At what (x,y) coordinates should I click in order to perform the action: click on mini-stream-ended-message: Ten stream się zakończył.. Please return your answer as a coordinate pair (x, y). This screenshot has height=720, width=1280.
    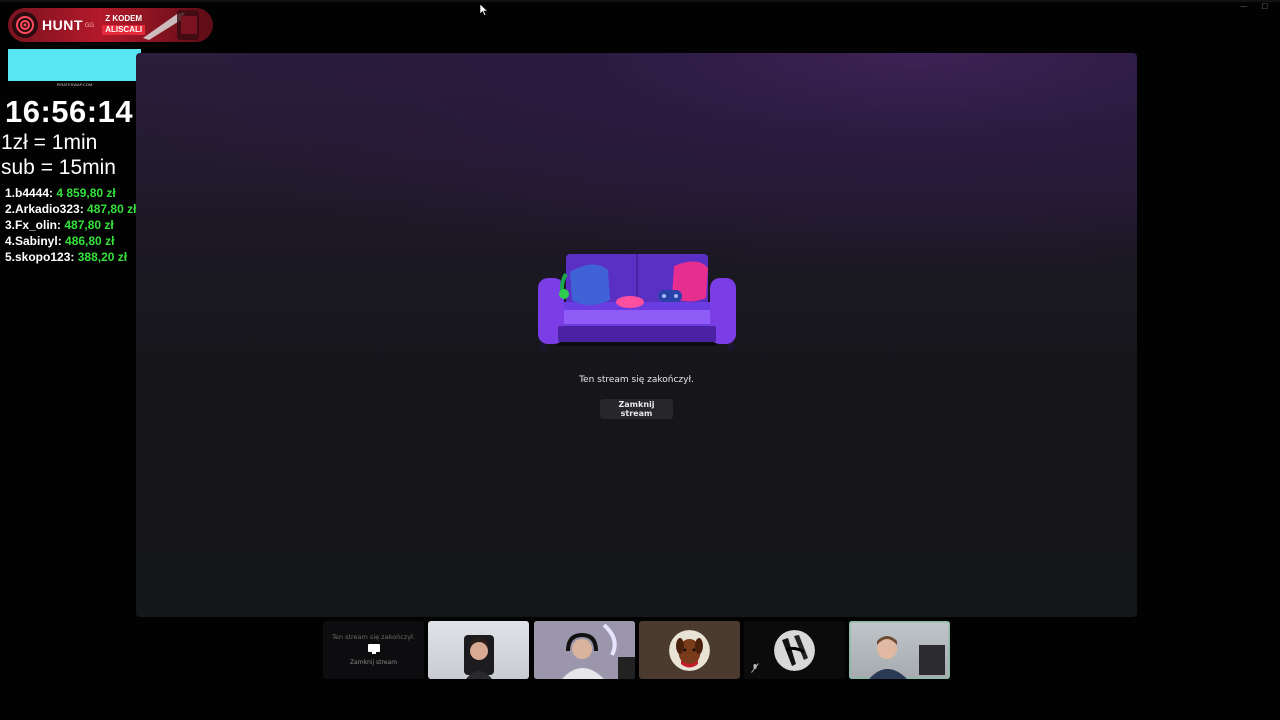
    Looking at the image, I should click on (373, 637).